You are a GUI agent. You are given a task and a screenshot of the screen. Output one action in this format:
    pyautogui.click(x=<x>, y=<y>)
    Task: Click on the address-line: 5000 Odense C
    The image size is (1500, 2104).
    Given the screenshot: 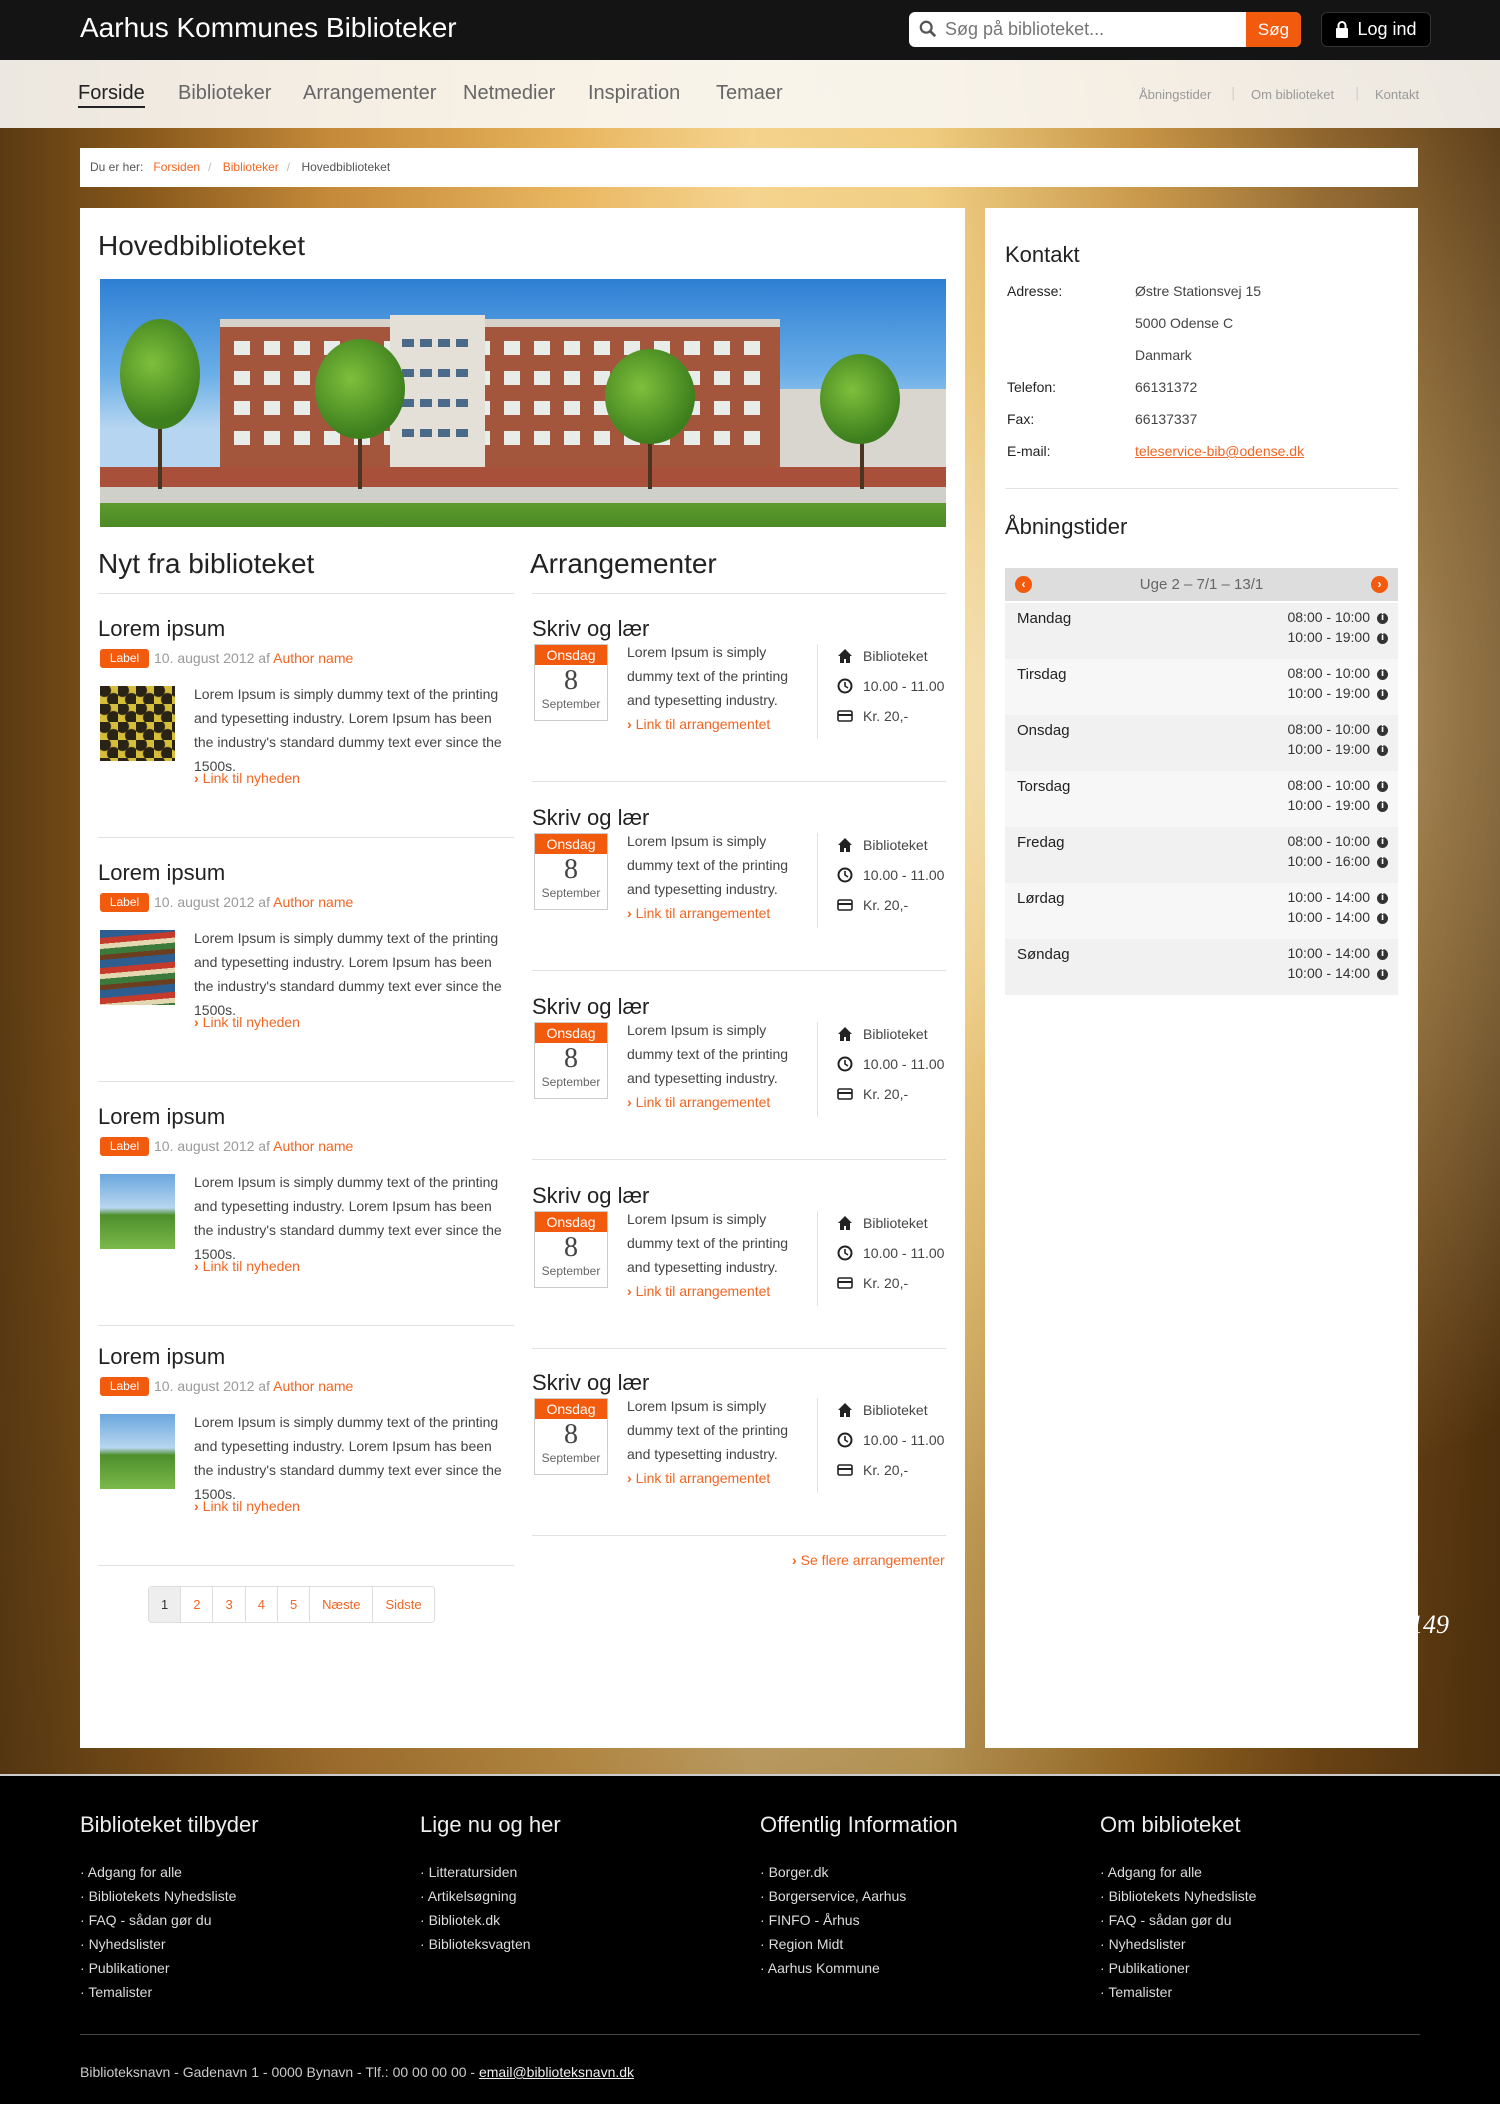 What is the action you would take?
    pyautogui.click(x=1184, y=323)
    